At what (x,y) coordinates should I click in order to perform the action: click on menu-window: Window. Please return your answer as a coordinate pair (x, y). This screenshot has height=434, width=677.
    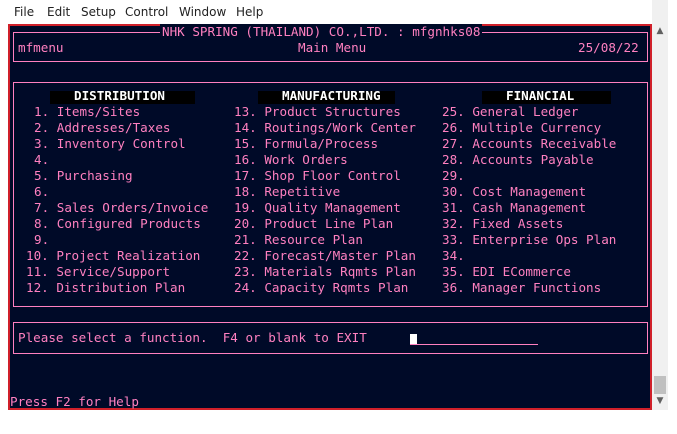
    Looking at the image, I should click on (202, 12).